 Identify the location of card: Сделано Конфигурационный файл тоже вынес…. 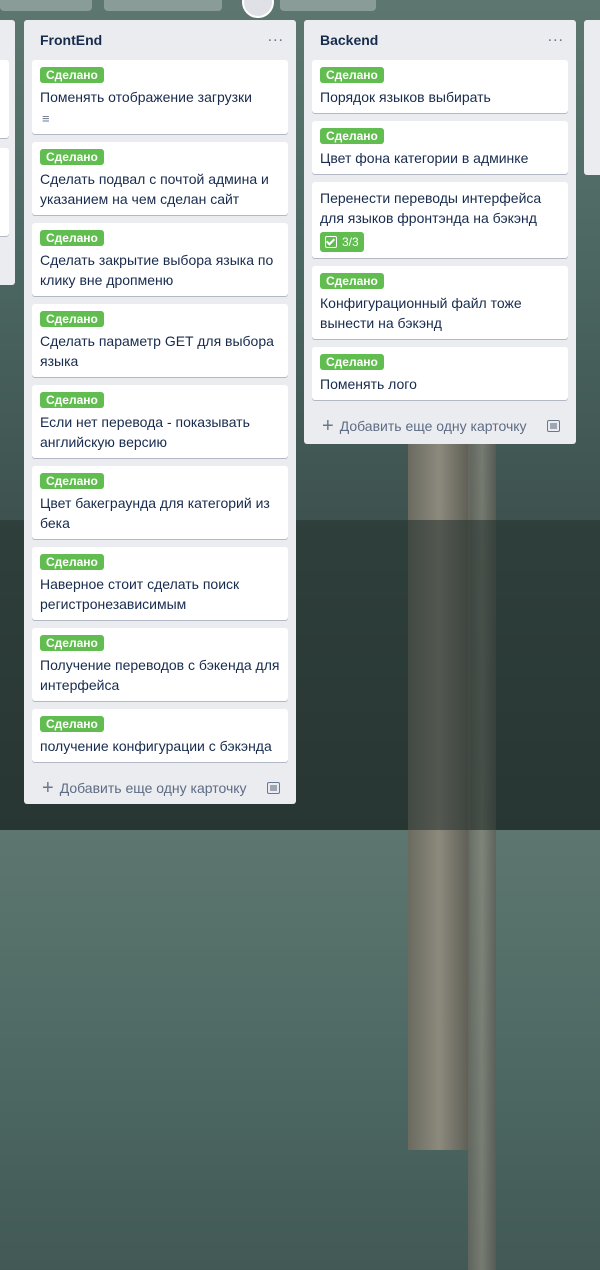
(440, 302).